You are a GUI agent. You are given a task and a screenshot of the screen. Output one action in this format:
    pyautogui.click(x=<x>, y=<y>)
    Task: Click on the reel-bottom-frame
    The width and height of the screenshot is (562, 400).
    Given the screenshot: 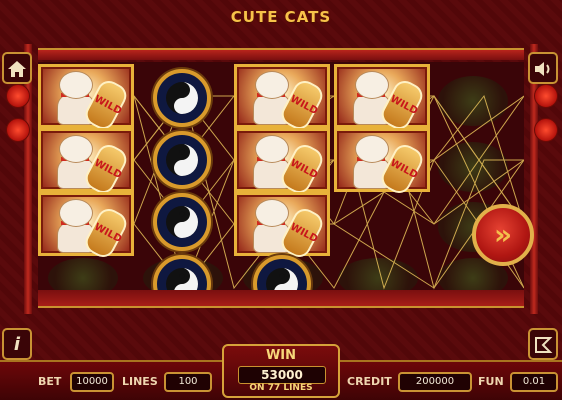 What is the action you would take?
    pyautogui.click(x=281, y=299)
    